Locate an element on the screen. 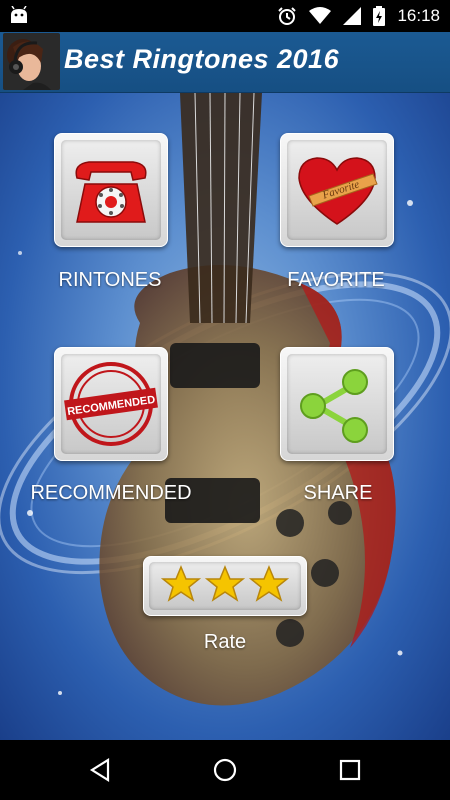 Image resolution: width=450 pixels, height=800 pixels. ringtones-label: RINTONES is located at coordinates (110, 280).